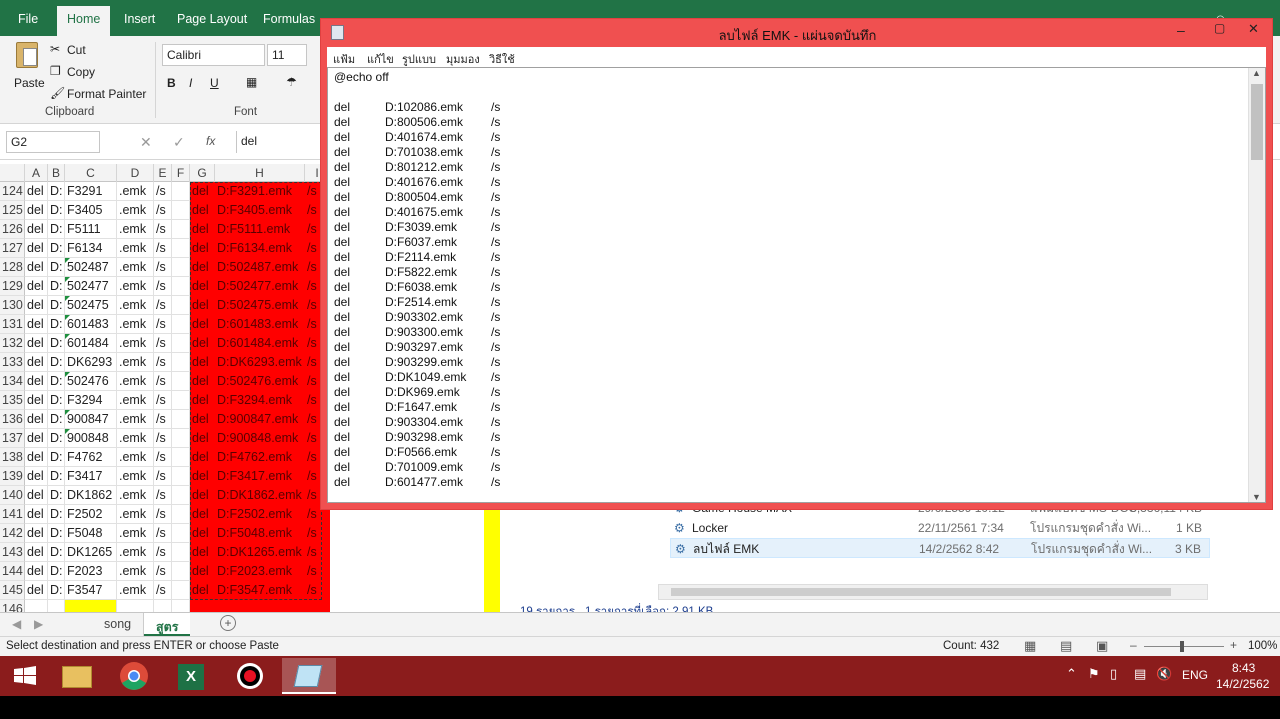  I want to click on column-header-h: H, so click(260, 173).